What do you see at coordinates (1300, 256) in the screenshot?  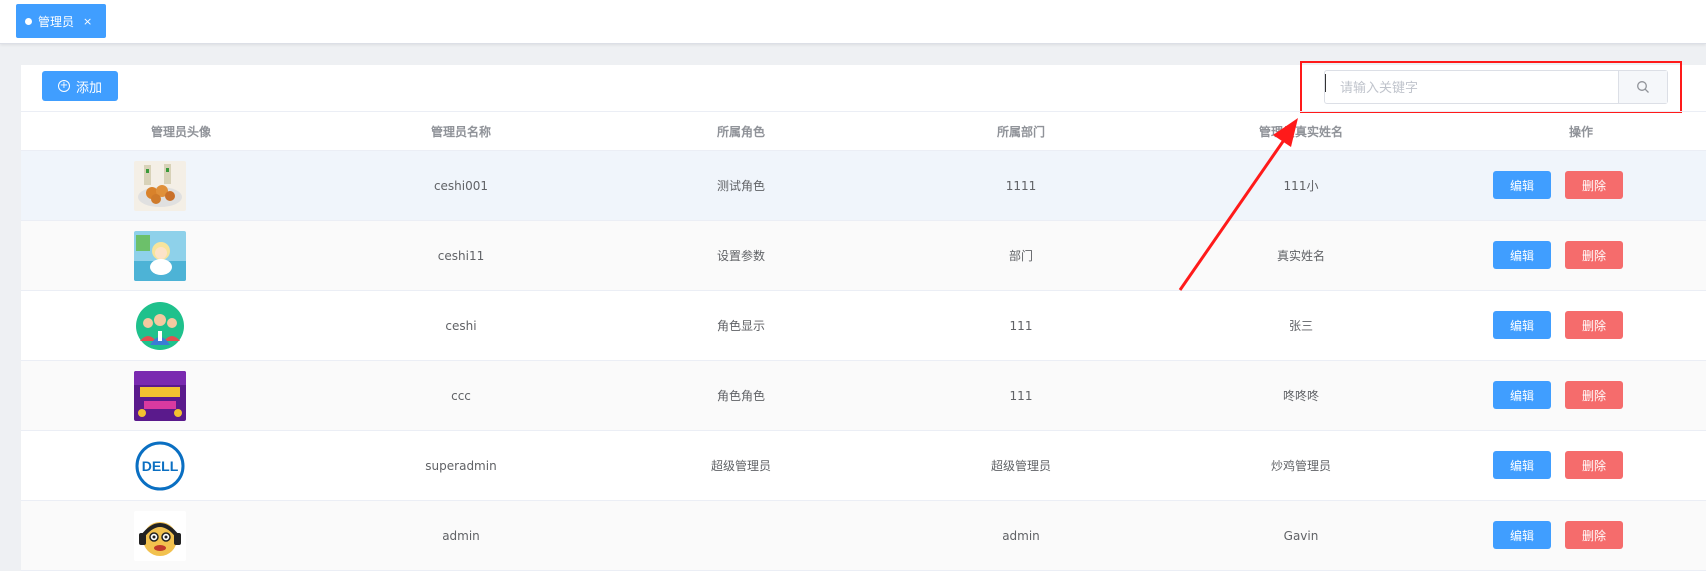 I see `admin-realname: 真实姓名` at bounding box center [1300, 256].